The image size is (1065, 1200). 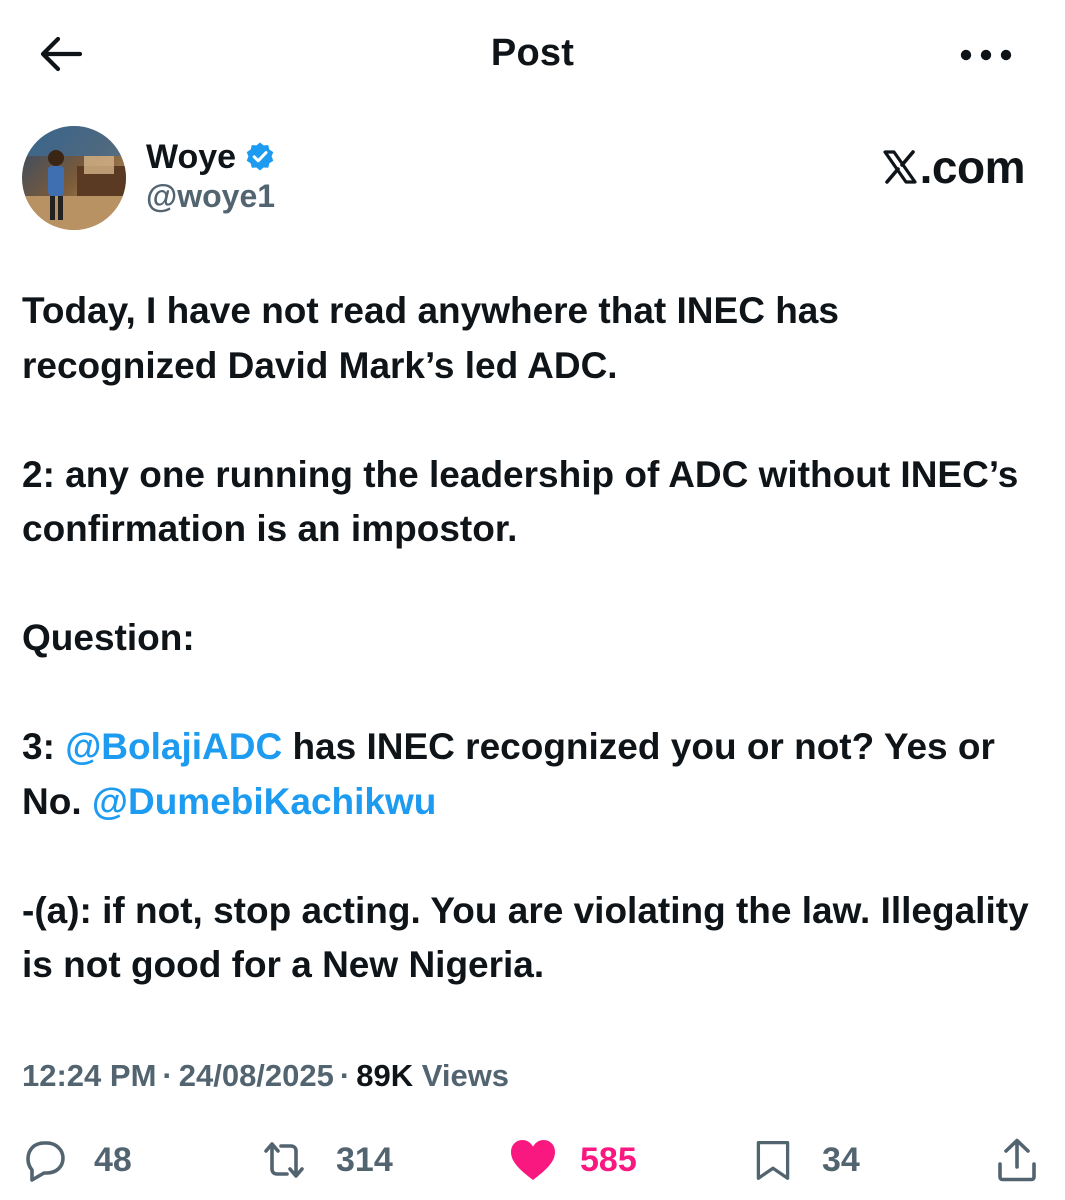 I want to click on x-logo-icon, so click(x=900, y=167).